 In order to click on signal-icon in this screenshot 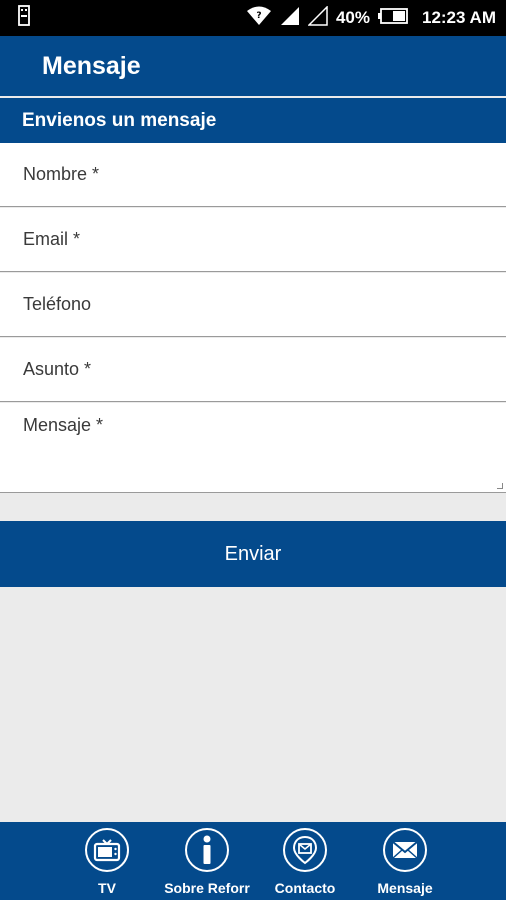, I will do `click(290, 18)`.